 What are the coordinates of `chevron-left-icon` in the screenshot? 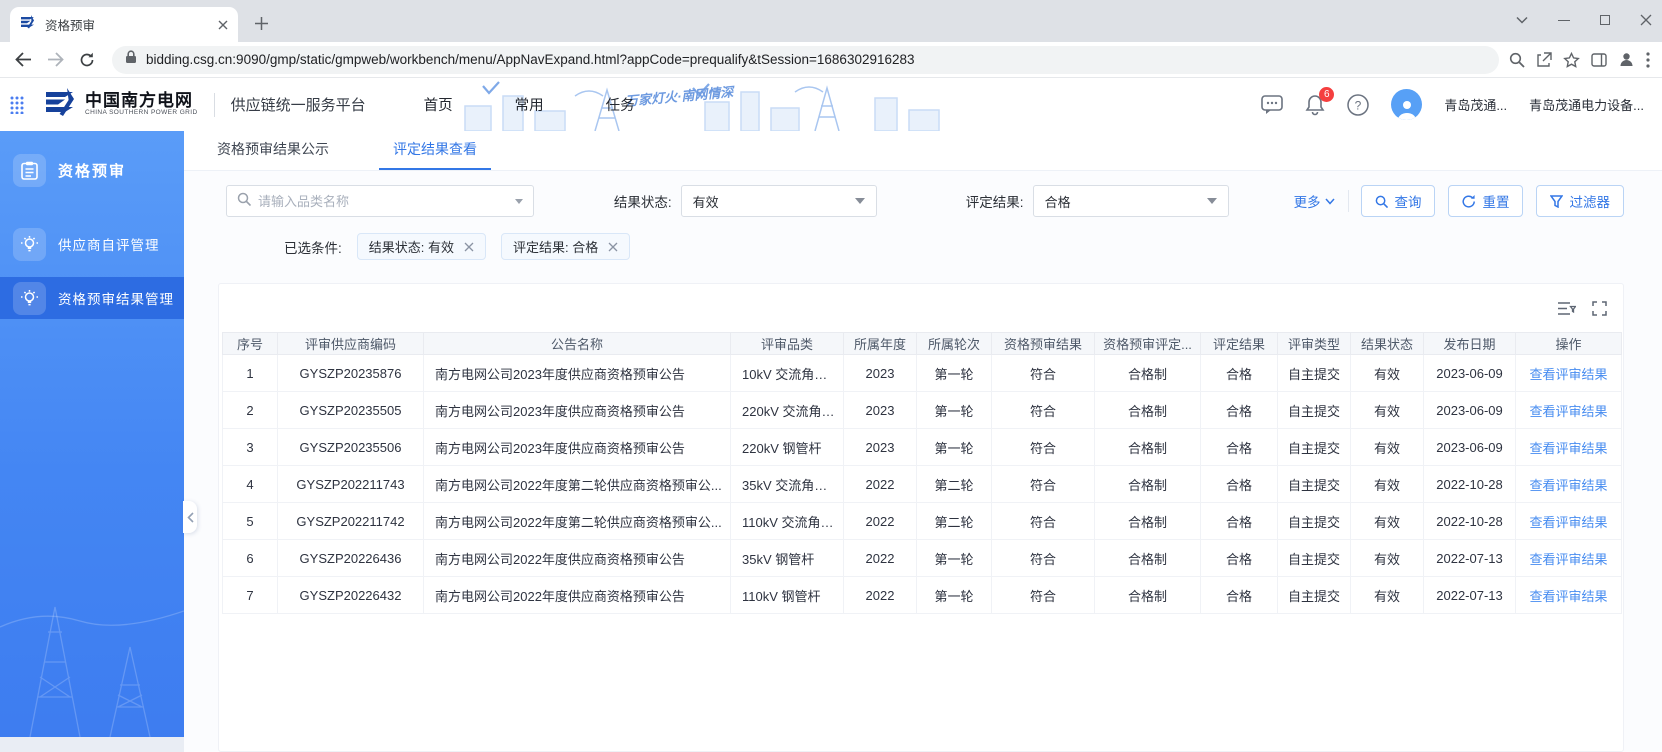 It's located at (190, 517).